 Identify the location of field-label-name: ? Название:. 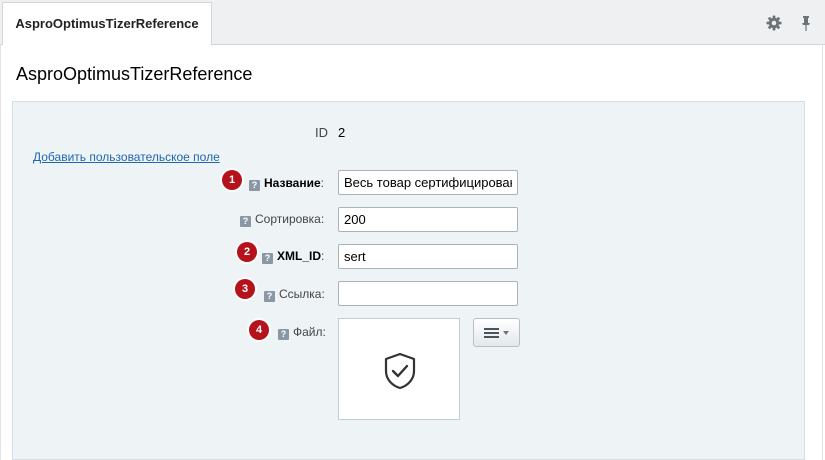
(286, 183).